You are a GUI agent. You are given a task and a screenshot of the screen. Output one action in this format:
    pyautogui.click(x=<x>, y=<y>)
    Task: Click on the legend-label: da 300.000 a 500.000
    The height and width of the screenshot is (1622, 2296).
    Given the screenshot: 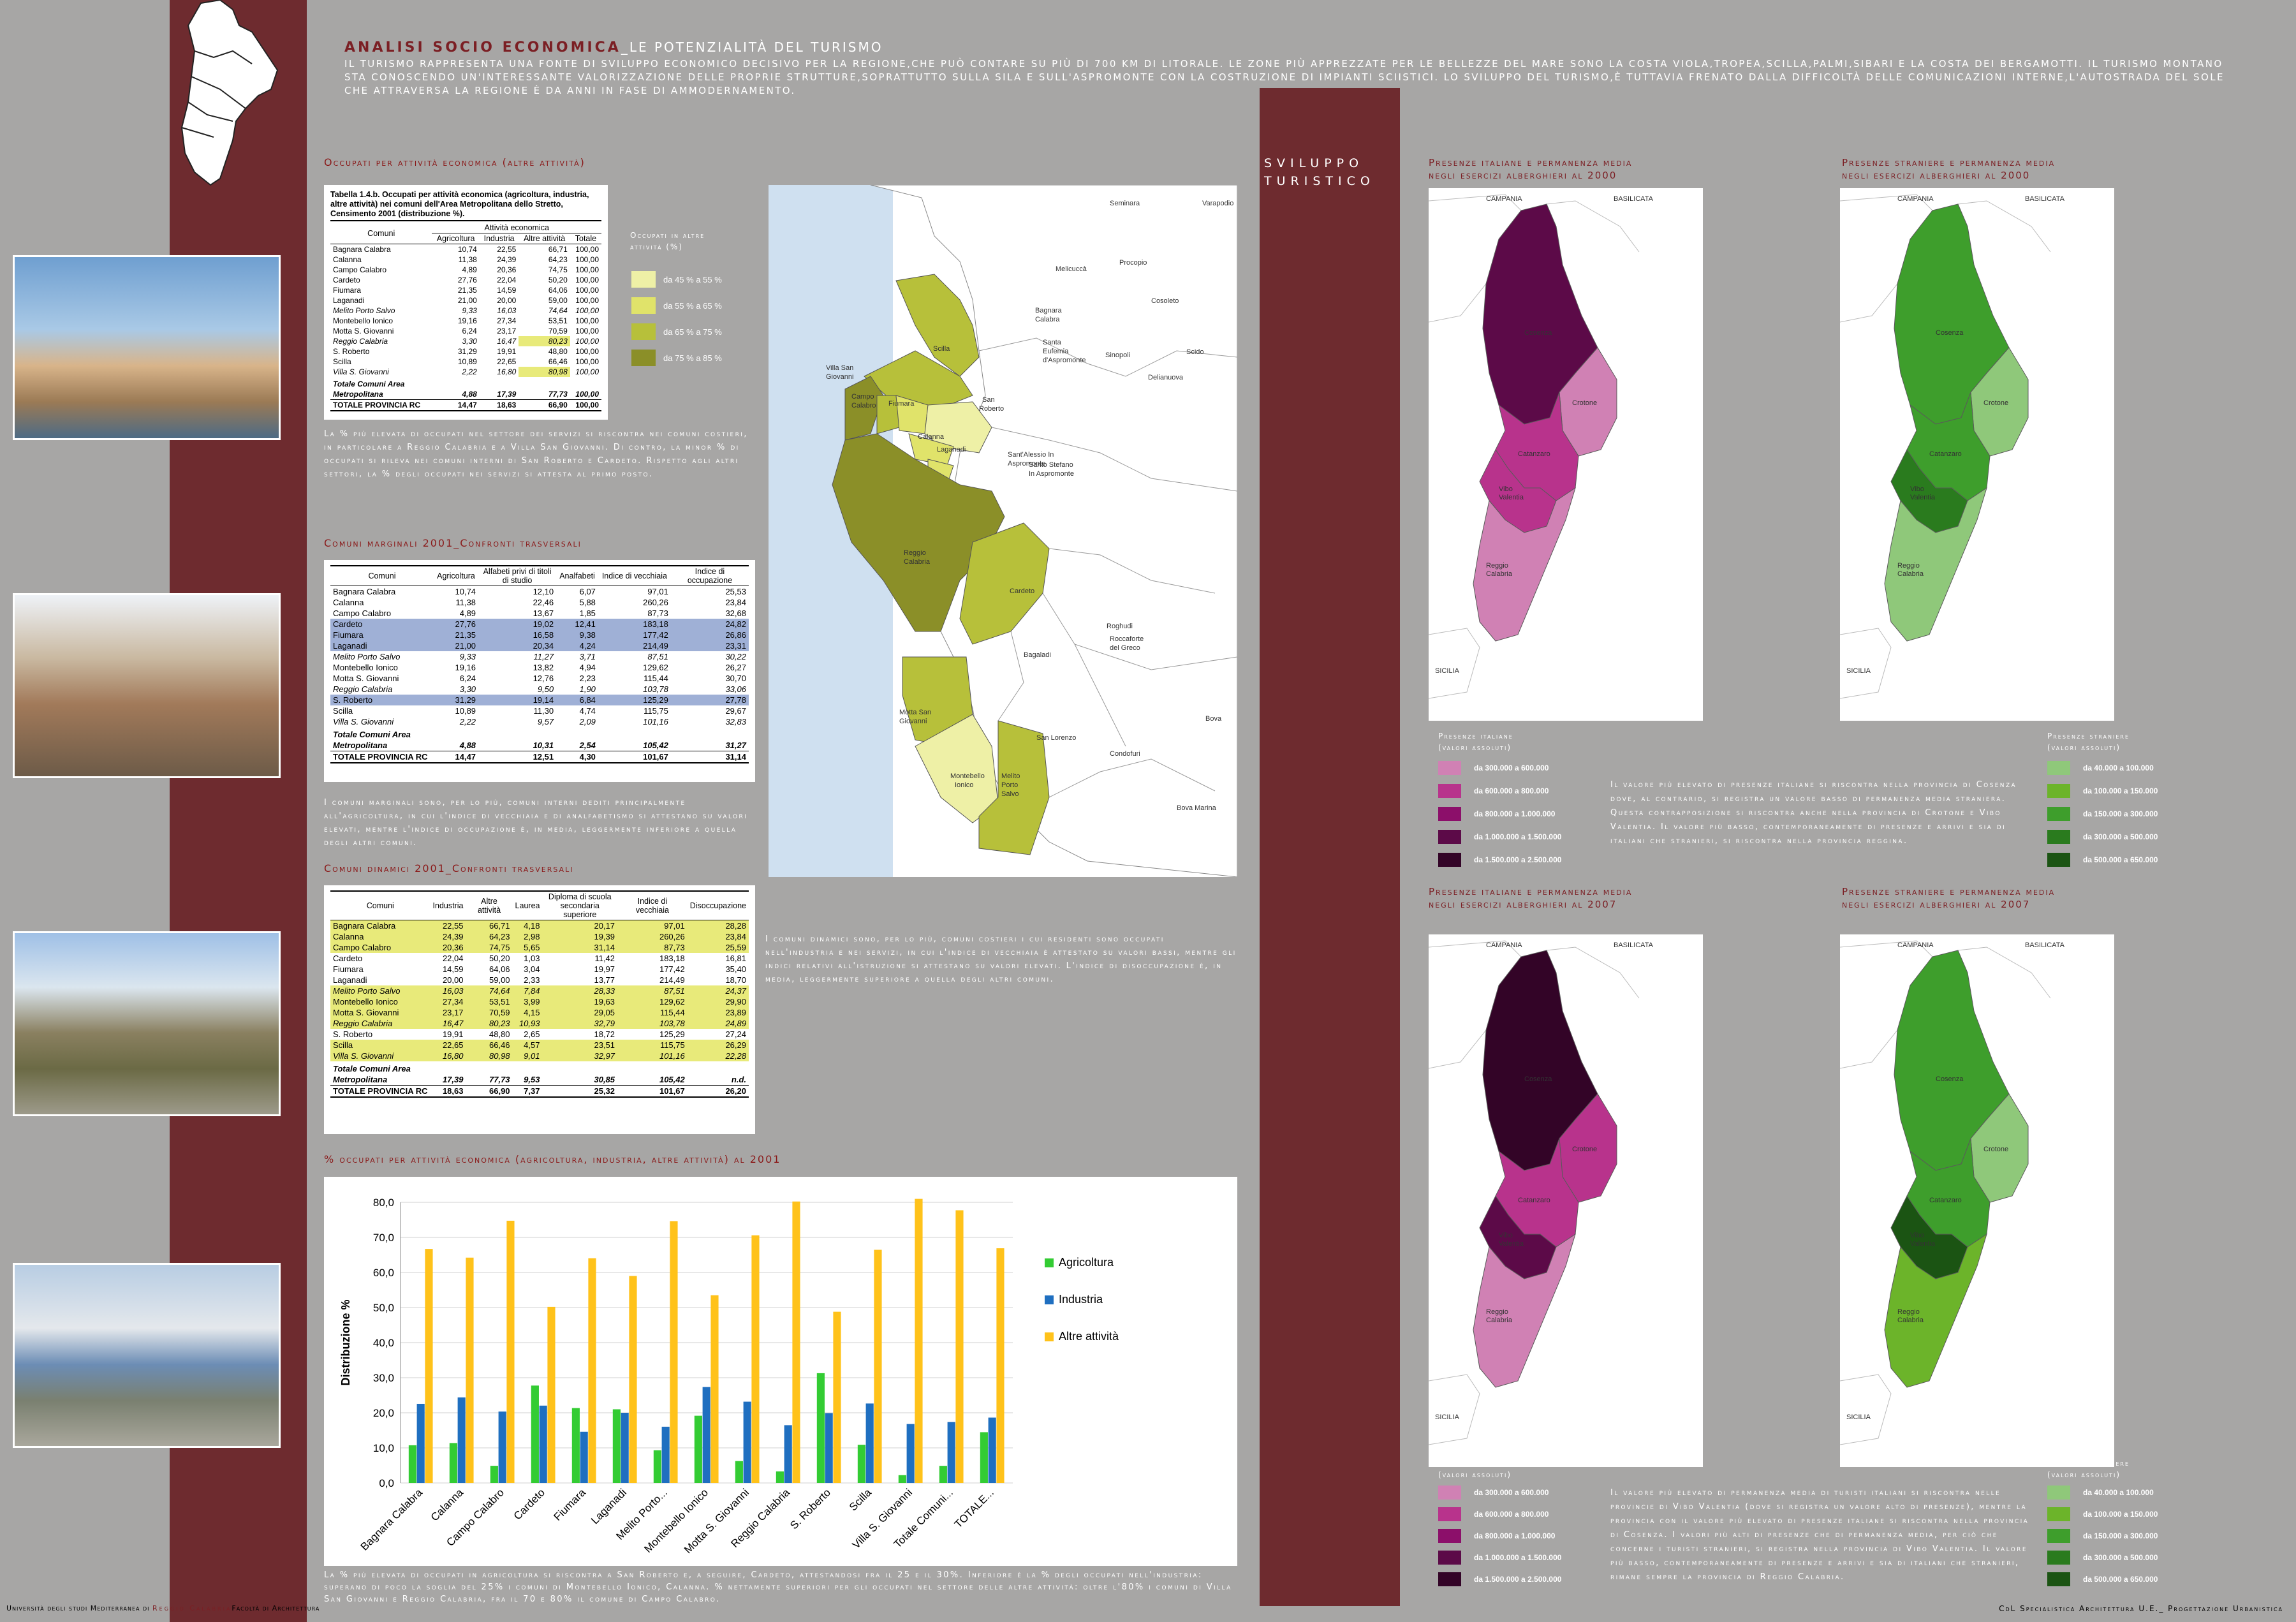 What is the action you would take?
    pyautogui.click(x=2120, y=836)
    